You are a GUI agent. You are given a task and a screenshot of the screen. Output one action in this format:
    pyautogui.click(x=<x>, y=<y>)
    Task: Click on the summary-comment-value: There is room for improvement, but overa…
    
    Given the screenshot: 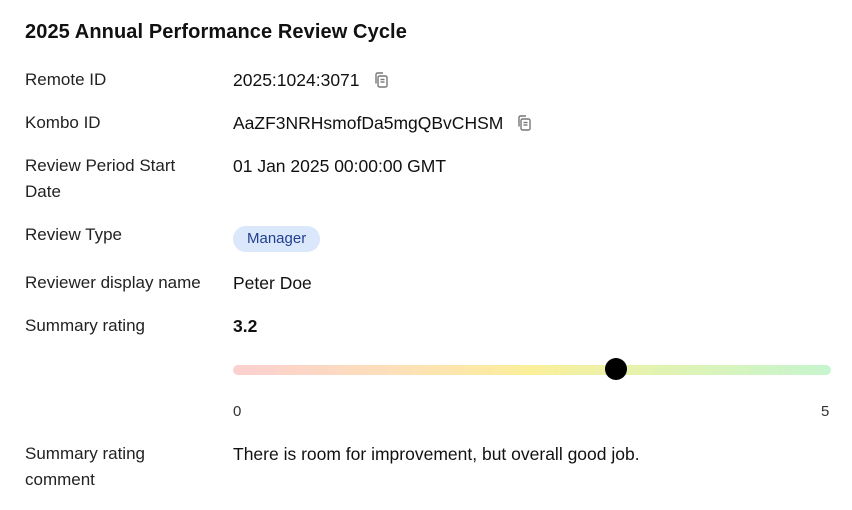 What is the action you would take?
    pyautogui.click(x=436, y=454)
    